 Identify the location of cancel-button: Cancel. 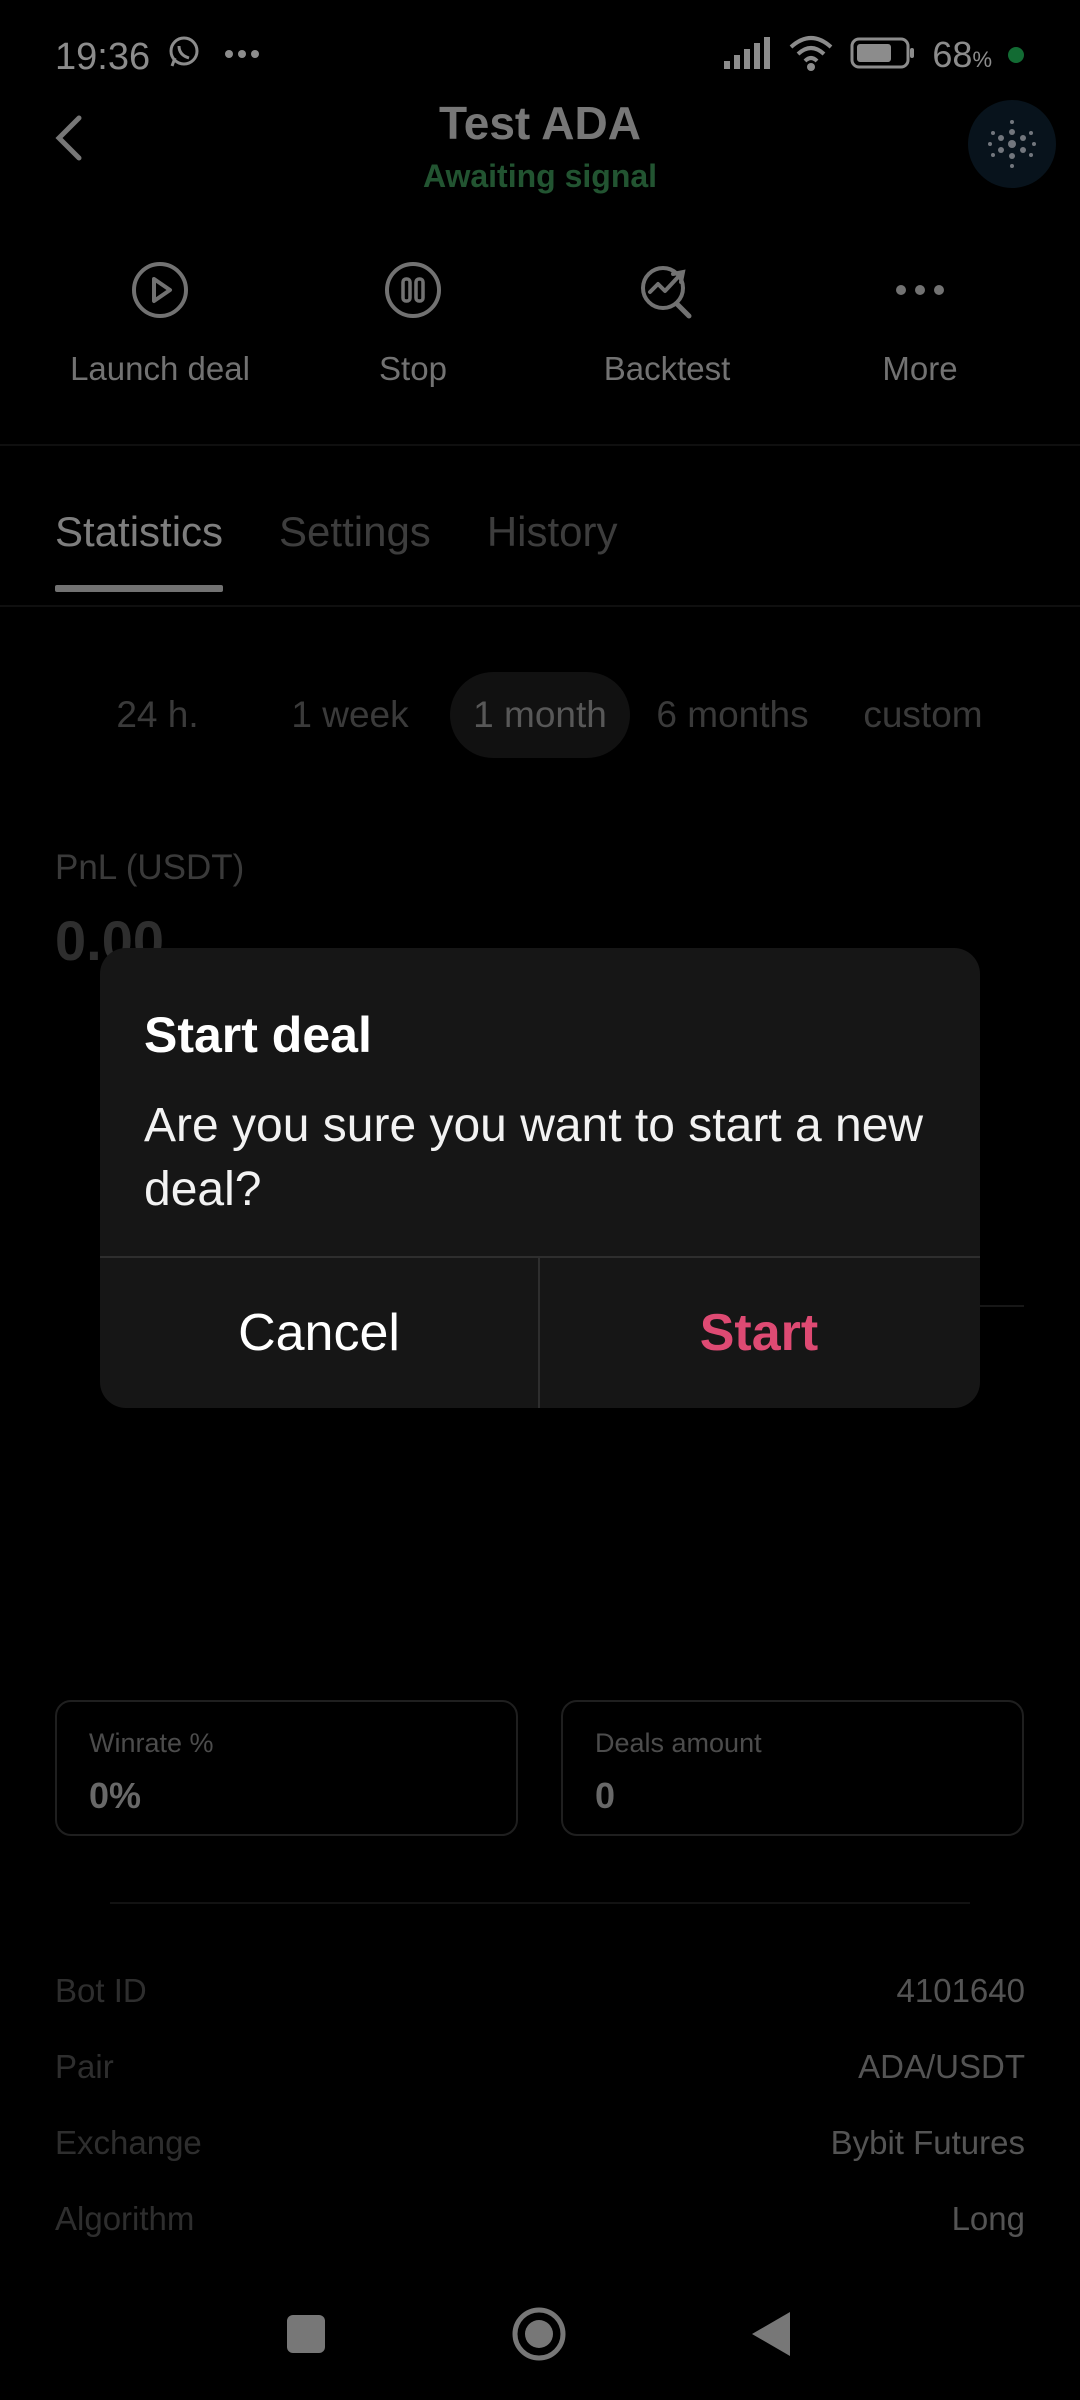
(319, 1333).